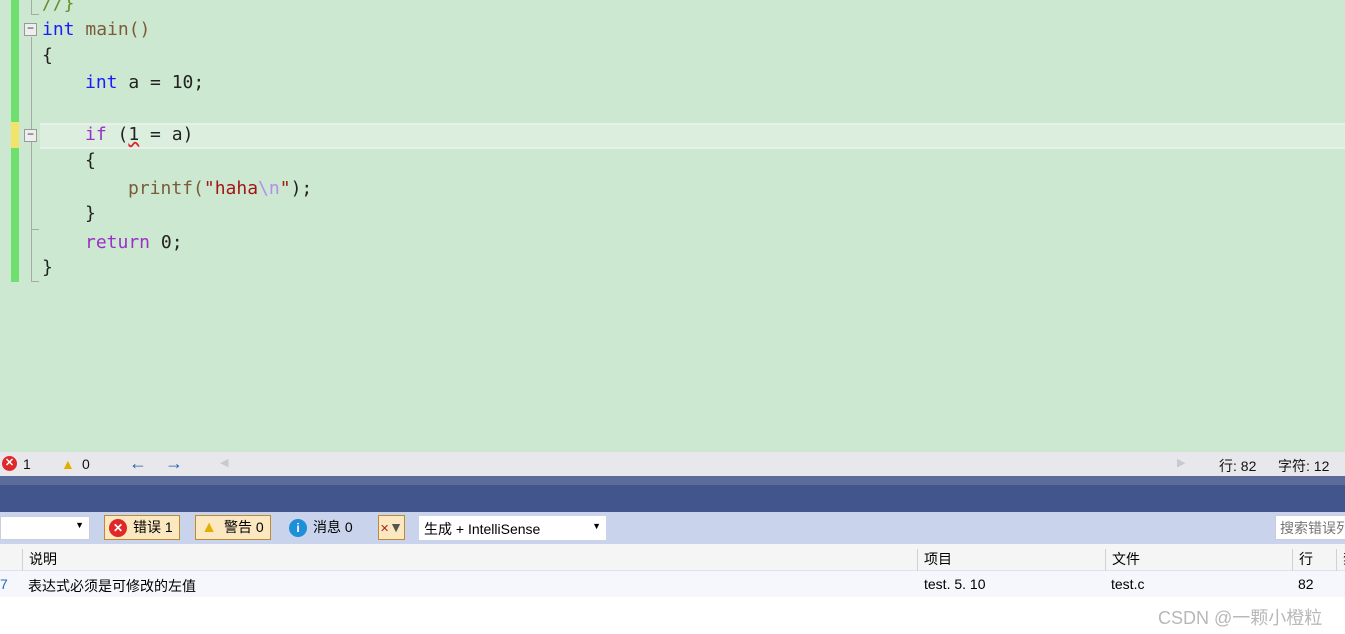  Describe the element at coordinates (672, 480) in the screenshot. I see `panel-divider` at that location.